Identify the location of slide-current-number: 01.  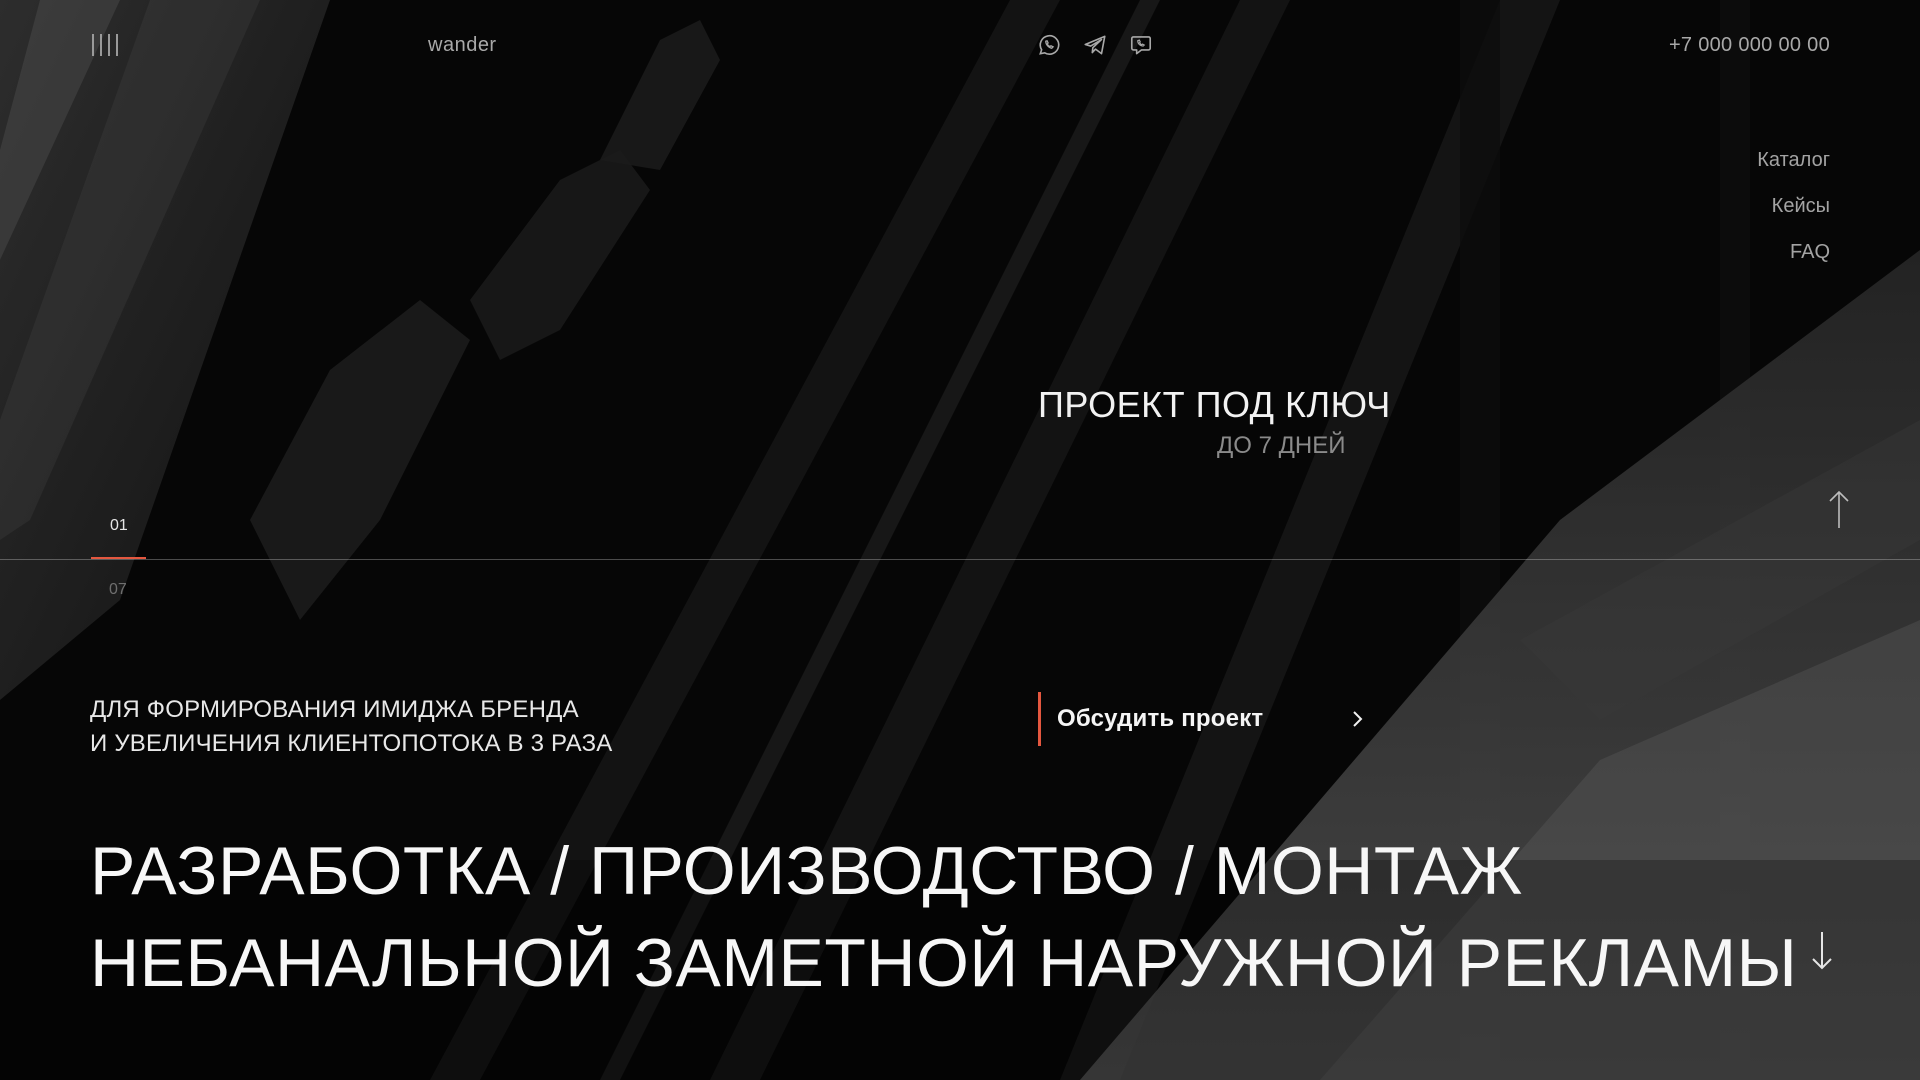
(119, 525).